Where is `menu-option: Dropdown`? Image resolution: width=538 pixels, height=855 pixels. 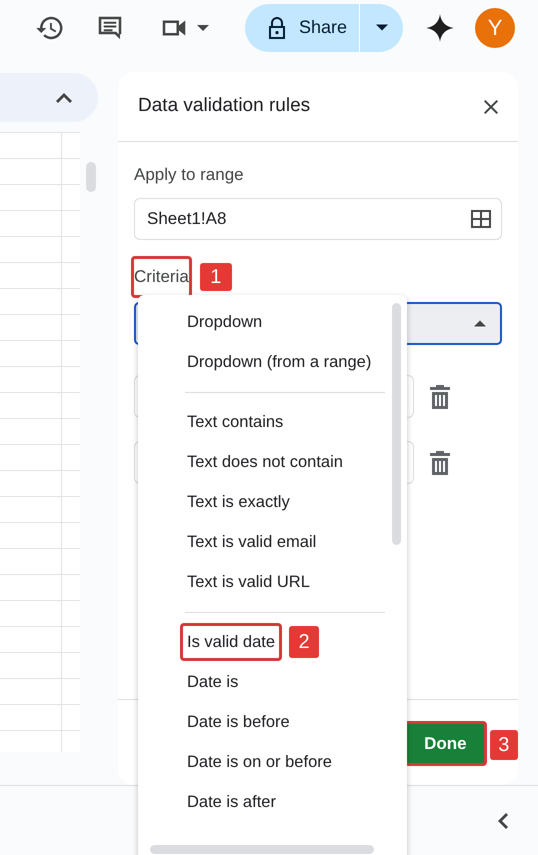
menu-option: Dropdown is located at coordinates (225, 322).